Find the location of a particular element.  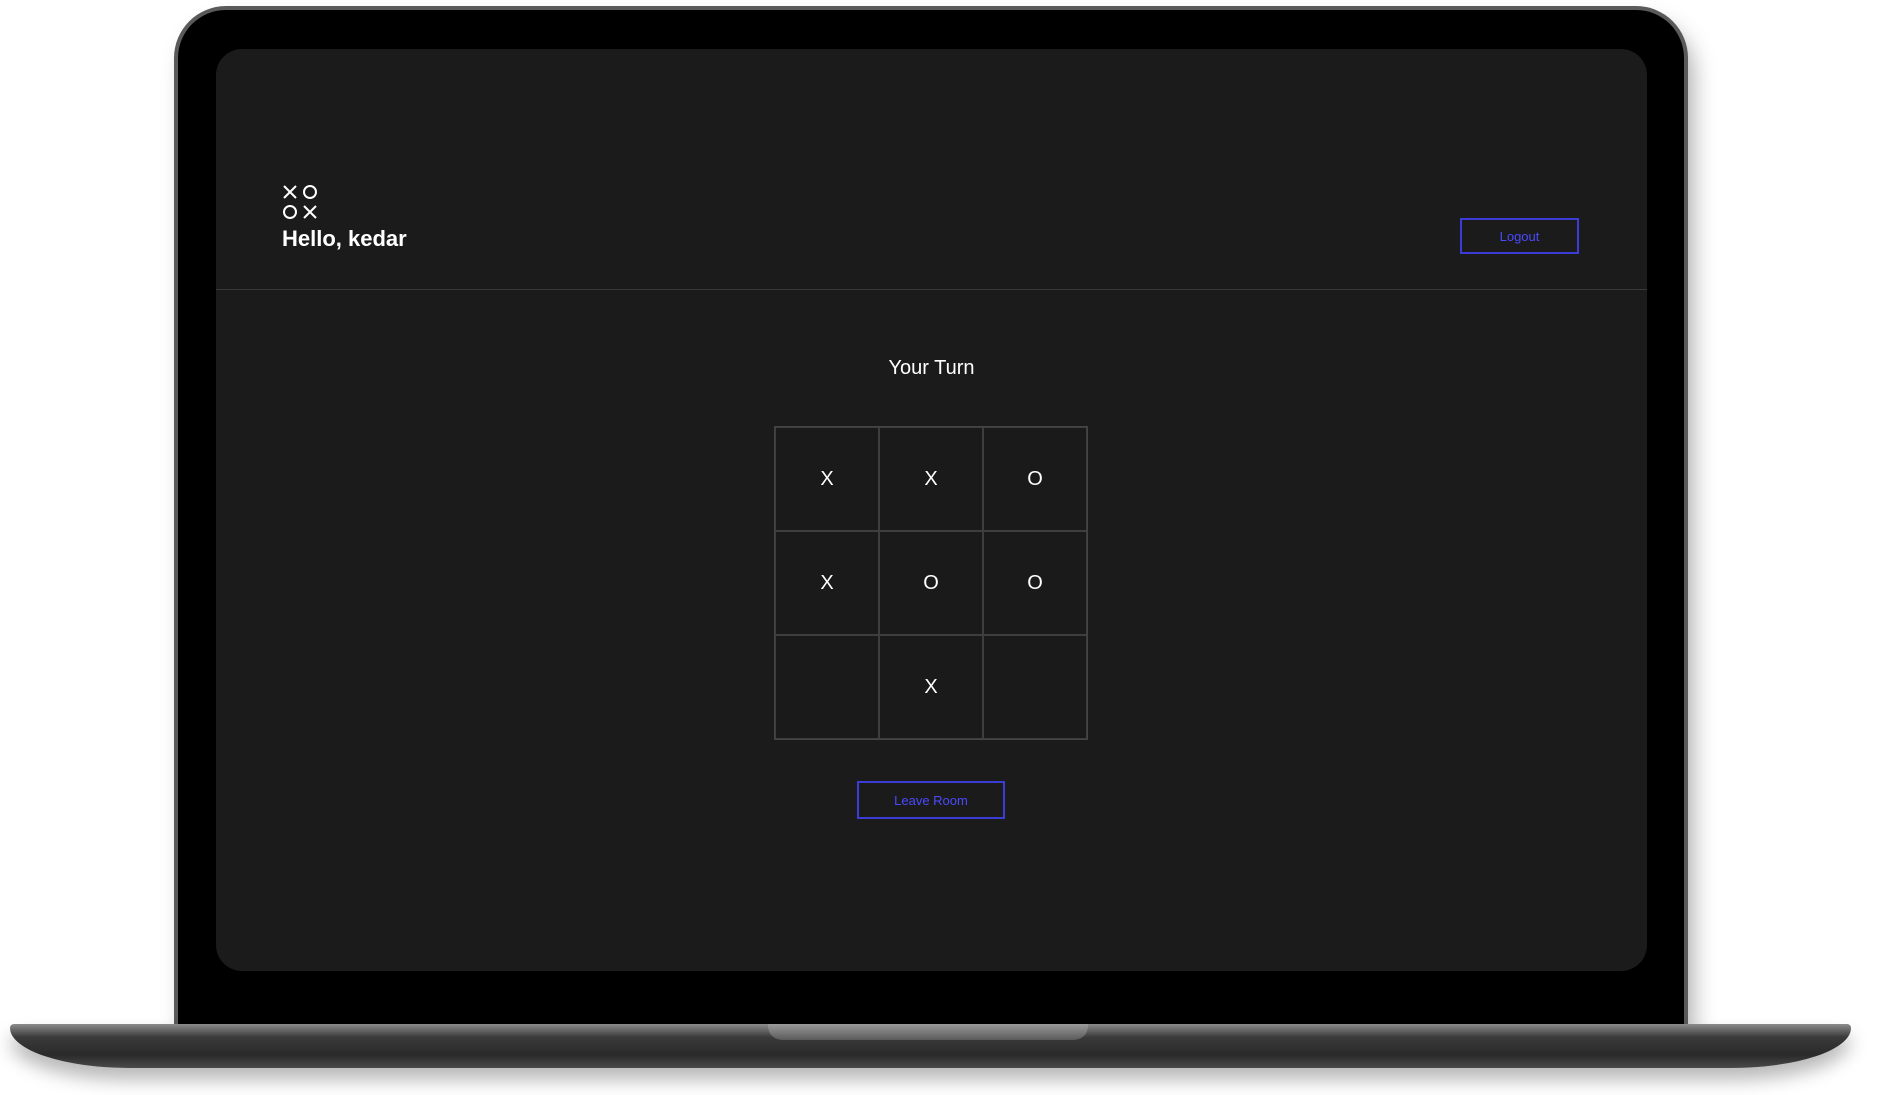

xo-logo-icon is located at coordinates (300, 202).